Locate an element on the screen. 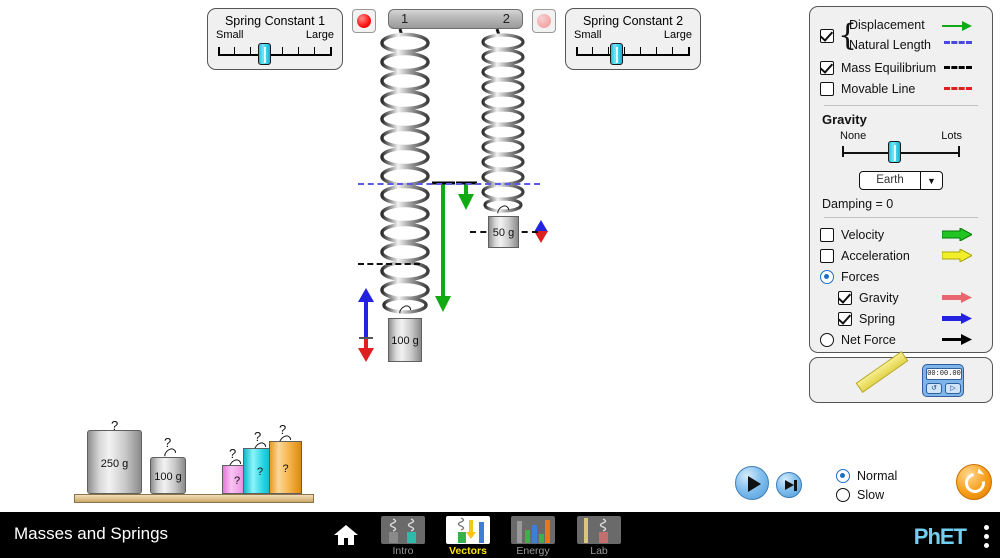 The width and height of the screenshot is (1000, 558). tab-energy: Energy is located at coordinates (533, 537).